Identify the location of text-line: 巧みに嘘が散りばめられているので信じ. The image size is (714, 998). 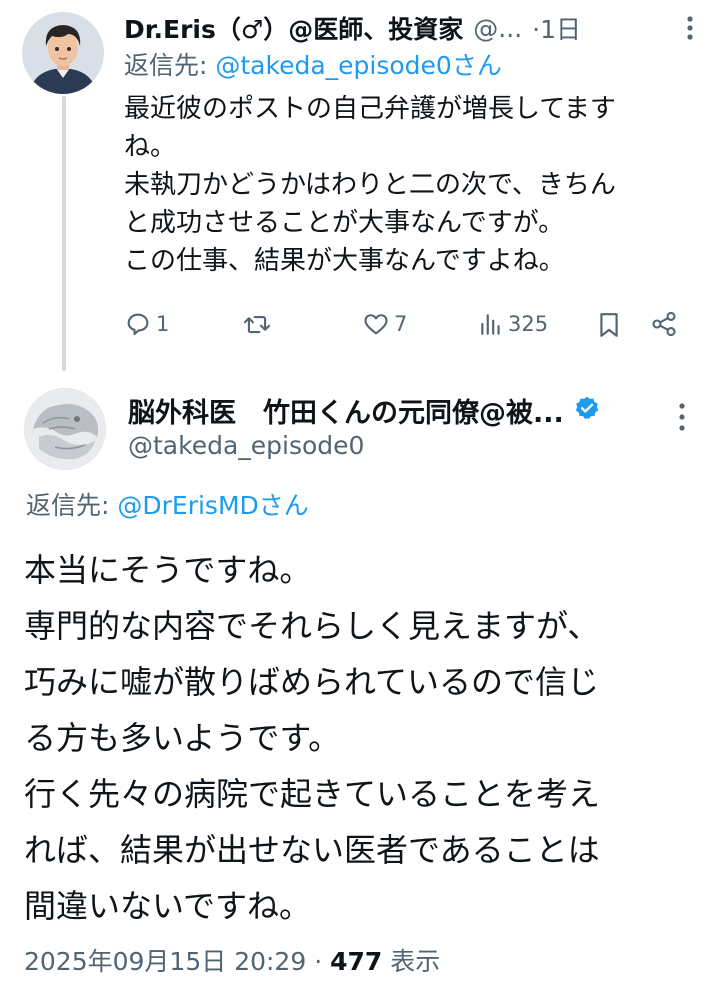
(312, 682).